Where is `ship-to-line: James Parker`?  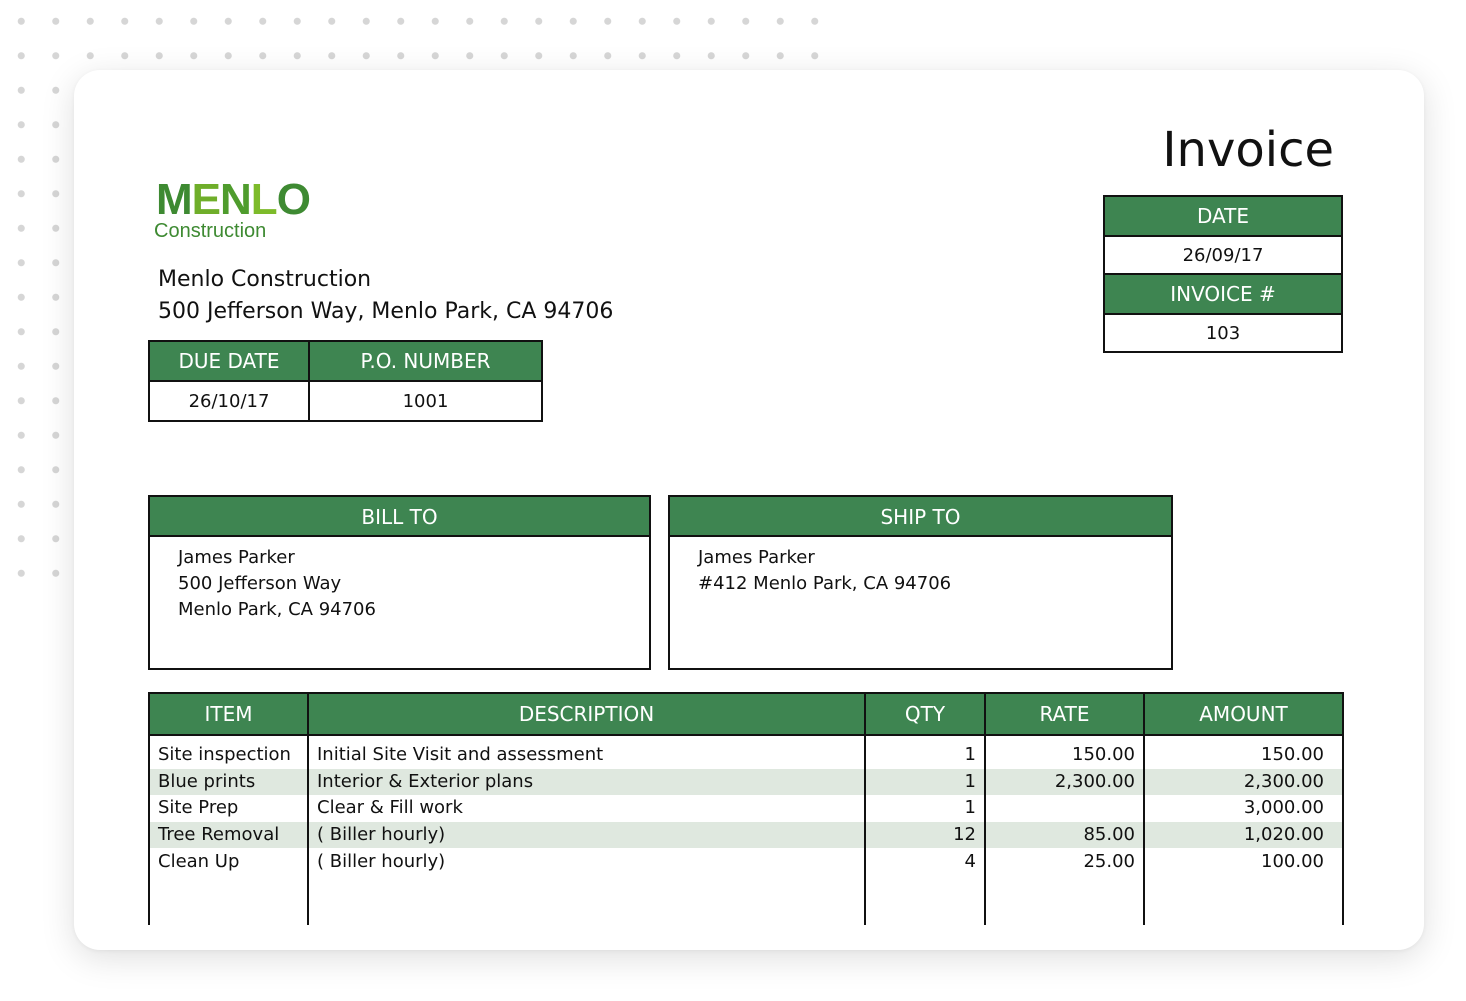
ship-to-line: James Parker is located at coordinates (756, 557).